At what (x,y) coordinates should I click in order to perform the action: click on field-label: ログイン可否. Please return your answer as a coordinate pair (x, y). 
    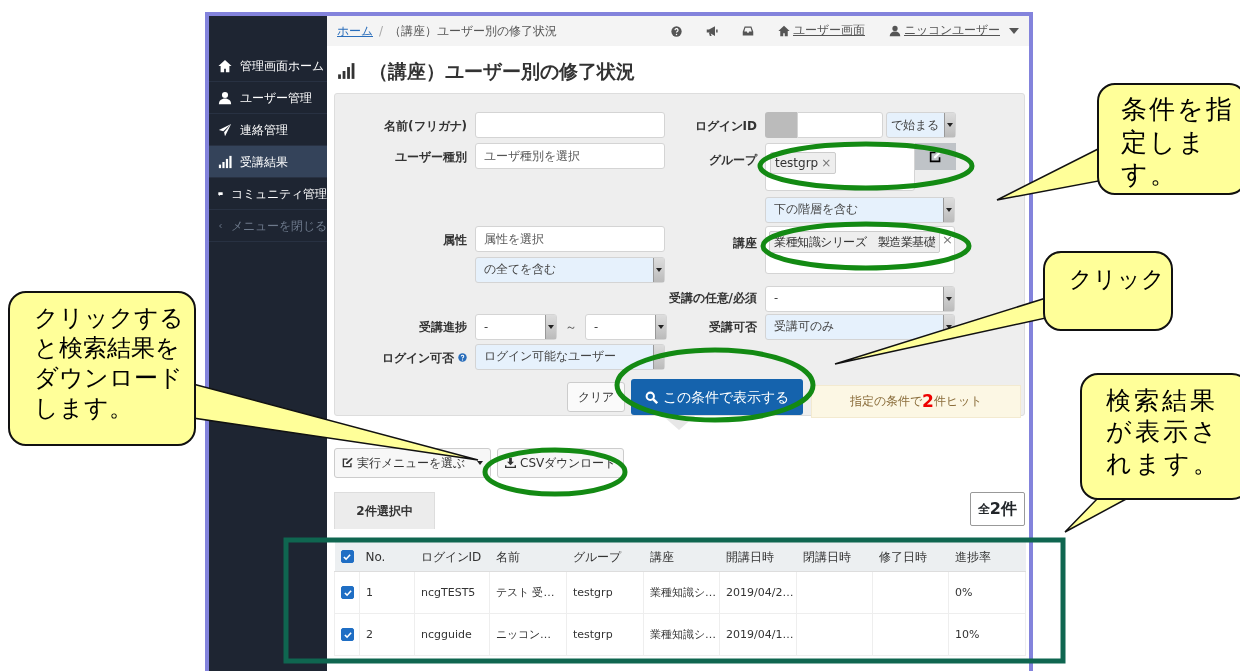
    Looking at the image, I should click on (418, 358).